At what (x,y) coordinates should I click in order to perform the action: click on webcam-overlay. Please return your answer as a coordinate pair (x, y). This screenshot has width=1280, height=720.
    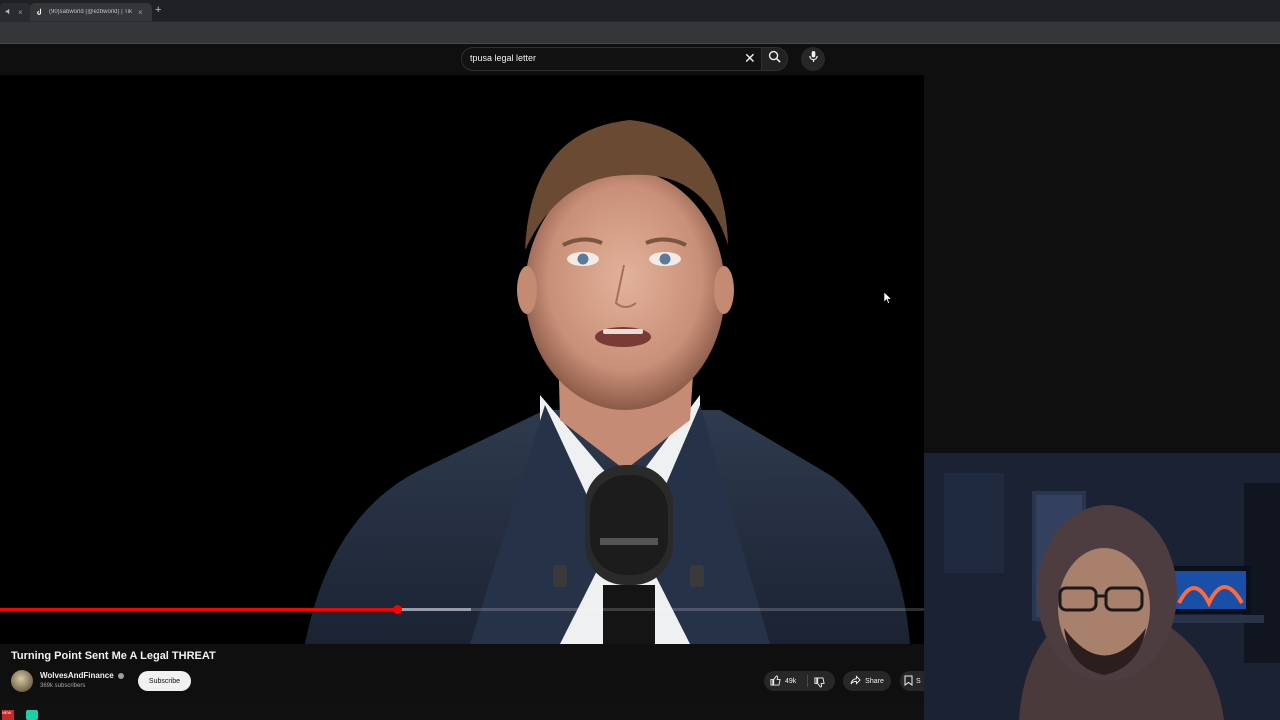
    Looking at the image, I should click on (1102, 586).